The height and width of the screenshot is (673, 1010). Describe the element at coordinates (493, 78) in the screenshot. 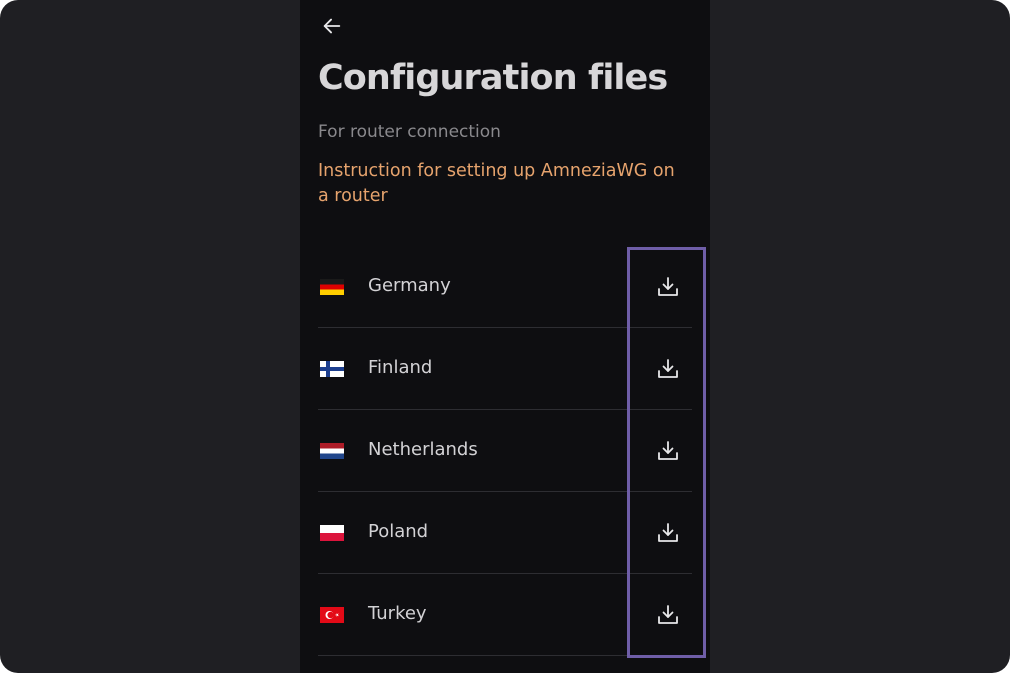

I see `page-title: Configuration files` at that location.